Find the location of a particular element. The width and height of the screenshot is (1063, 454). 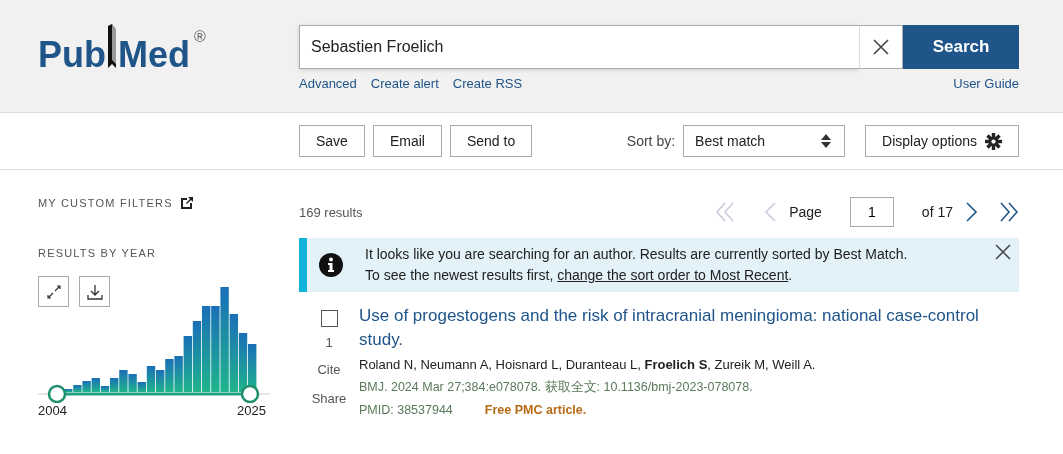

page-total: of 17 is located at coordinates (937, 212).